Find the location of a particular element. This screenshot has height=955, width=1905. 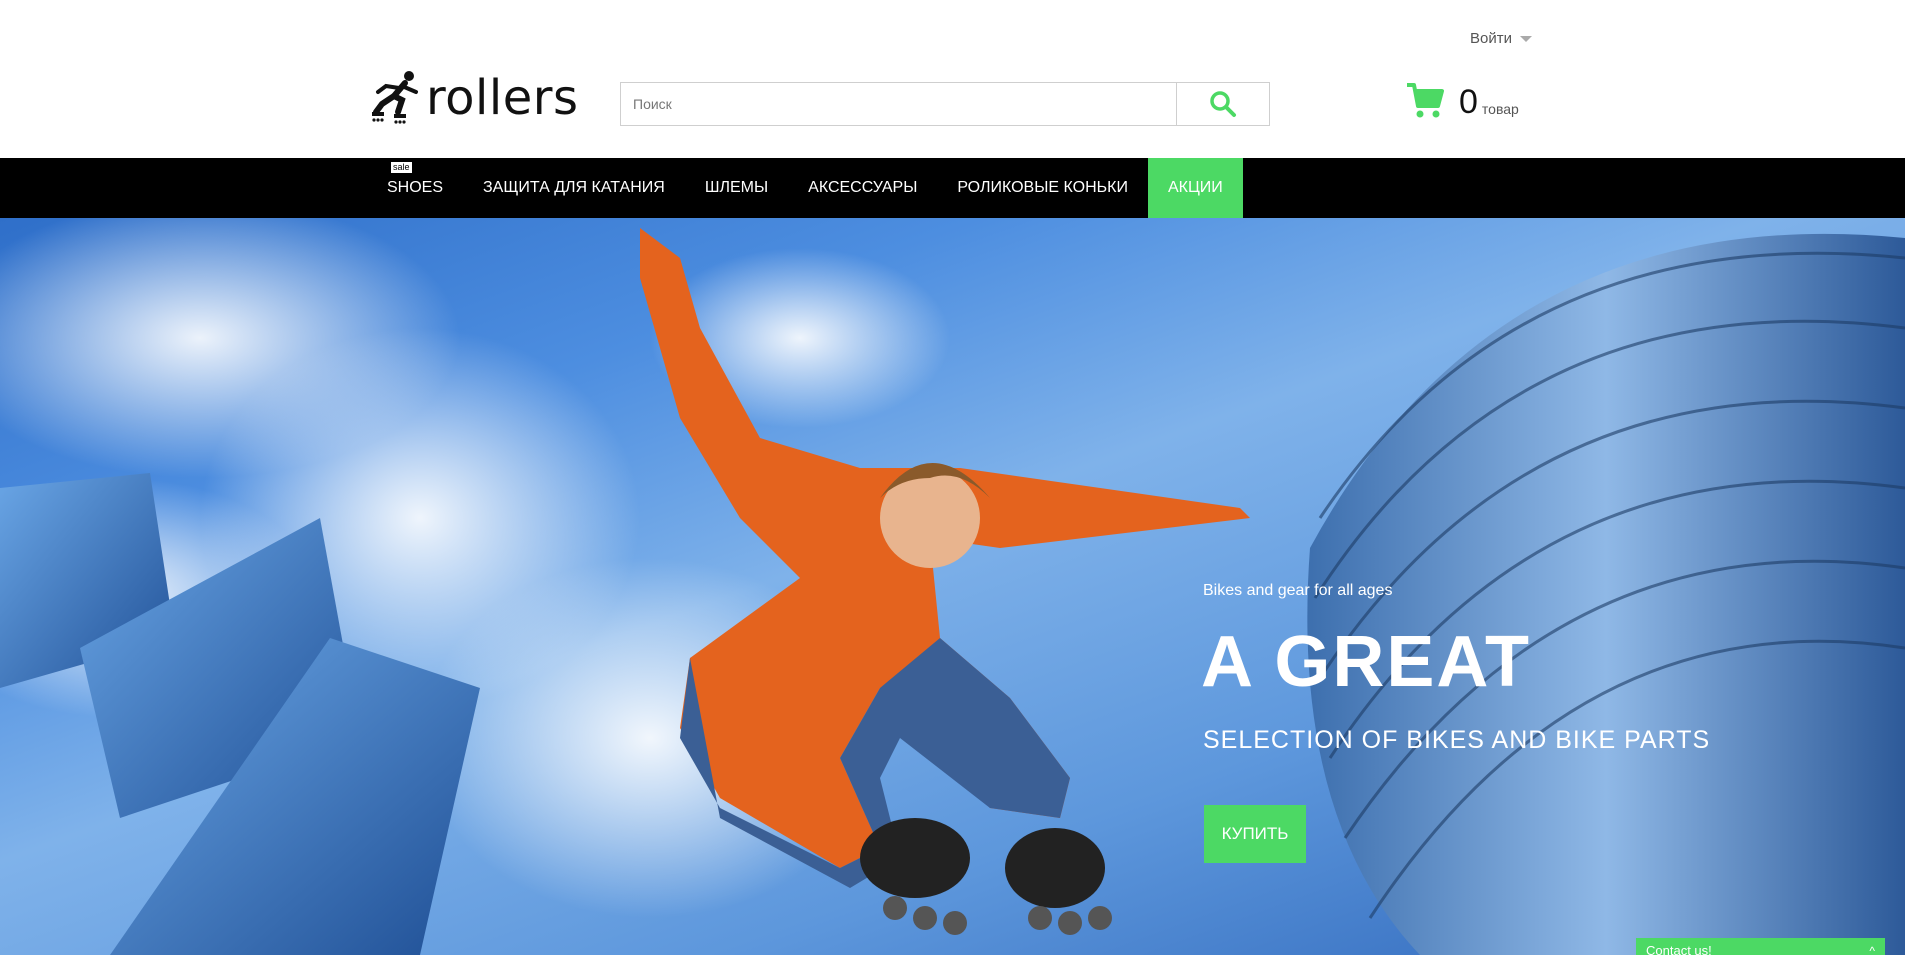

nav-item-accessories: АКСЕССУАРЫ is located at coordinates (862, 188).